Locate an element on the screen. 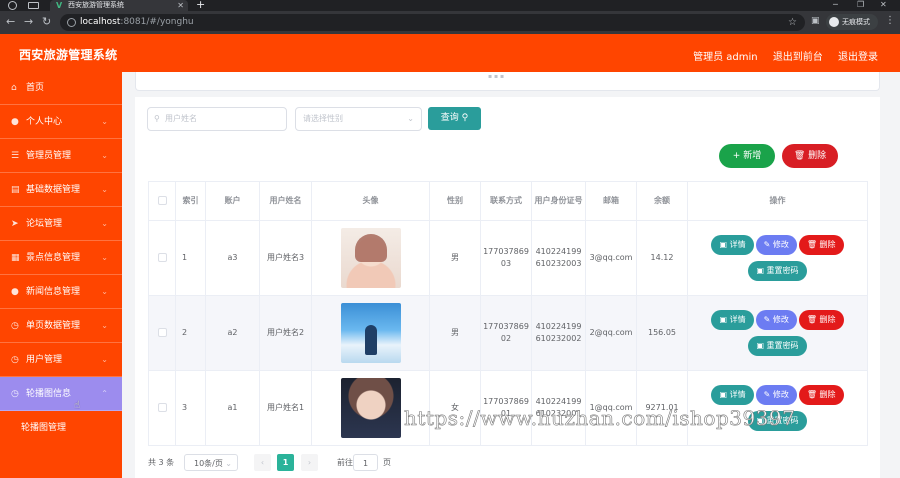 This screenshot has height=478, width=900. sidebar-item-users: ◷ 用户管理 ⌄ is located at coordinates (61, 360).